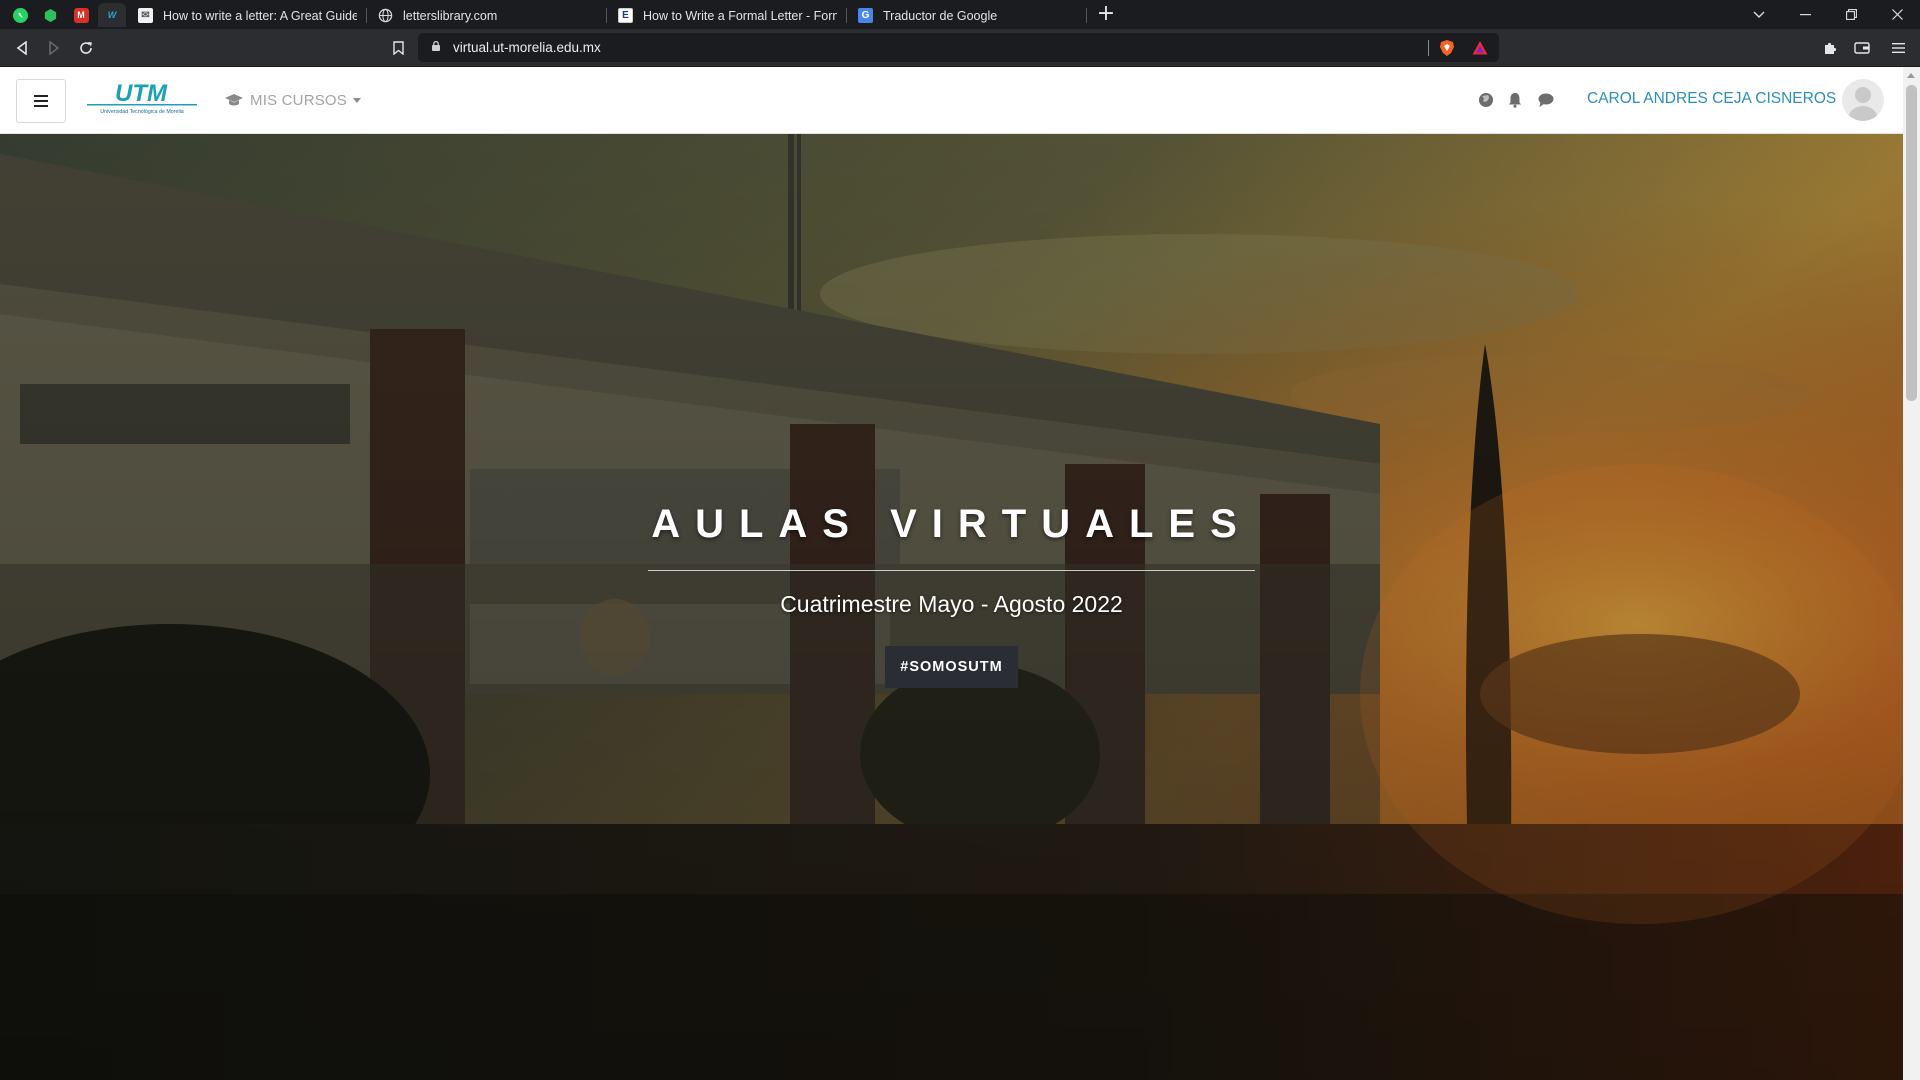 The width and height of the screenshot is (1920, 1080). I want to click on pinned-tab-gmail: M, so click(81, 15).